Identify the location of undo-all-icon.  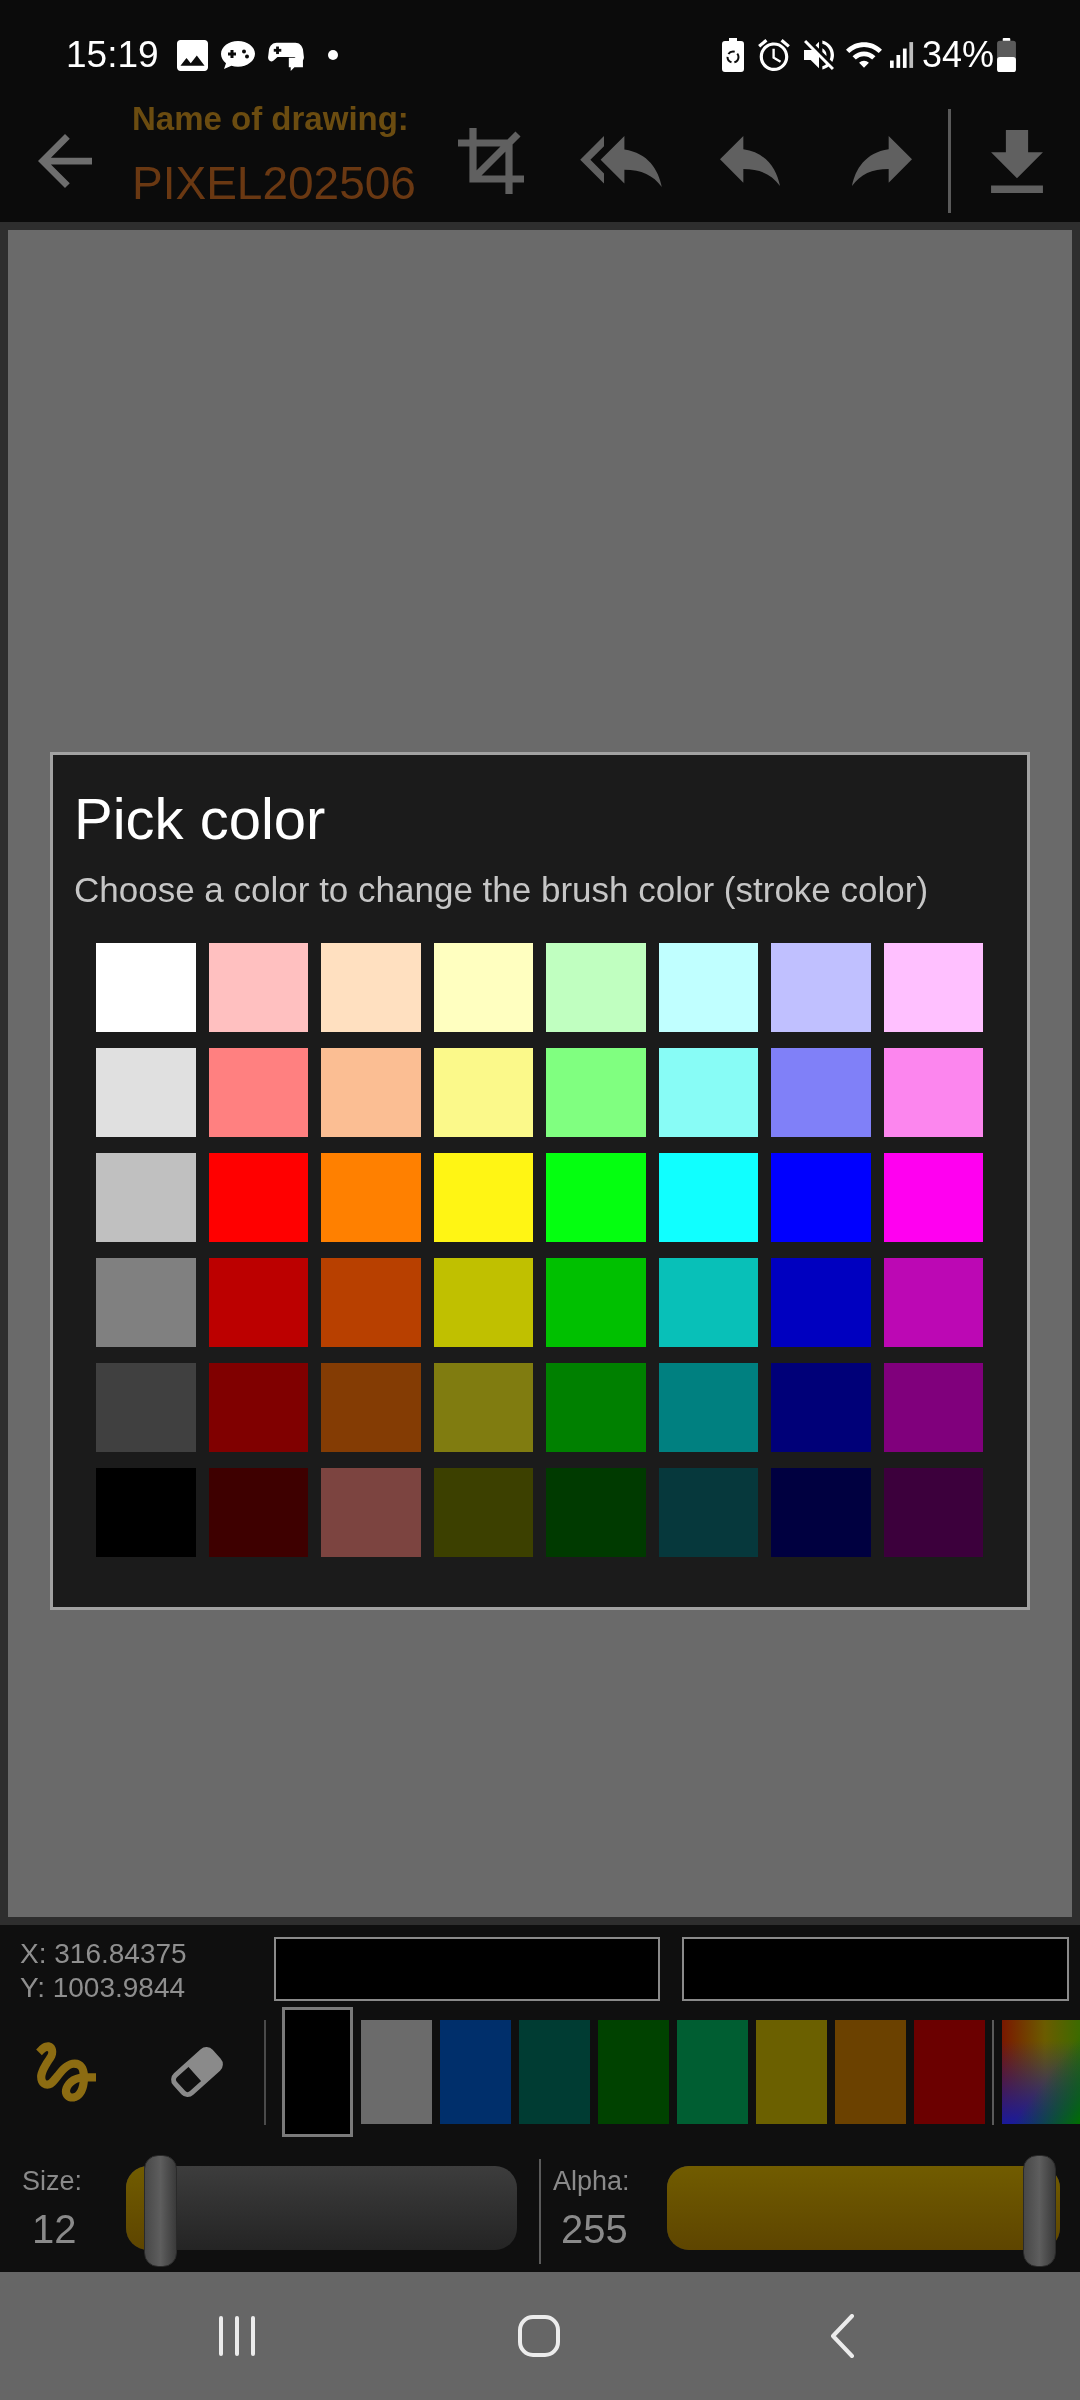
(621, 161).